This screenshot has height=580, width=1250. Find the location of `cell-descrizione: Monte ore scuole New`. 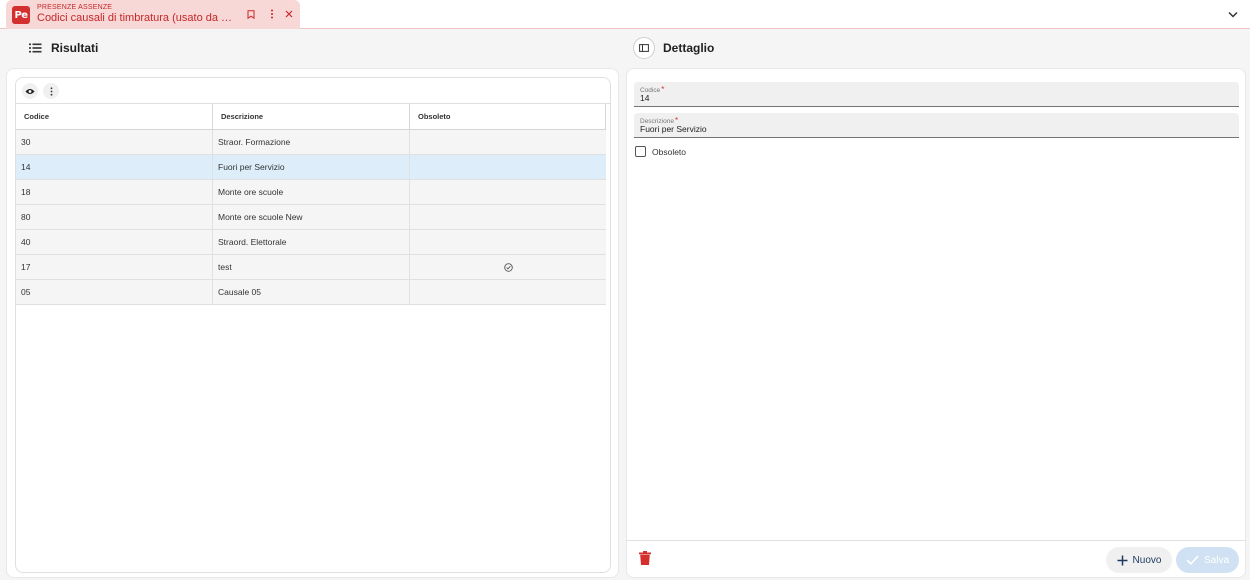

cell-descrizione: Monte ore scuole New is located at coordinates (311, 217).